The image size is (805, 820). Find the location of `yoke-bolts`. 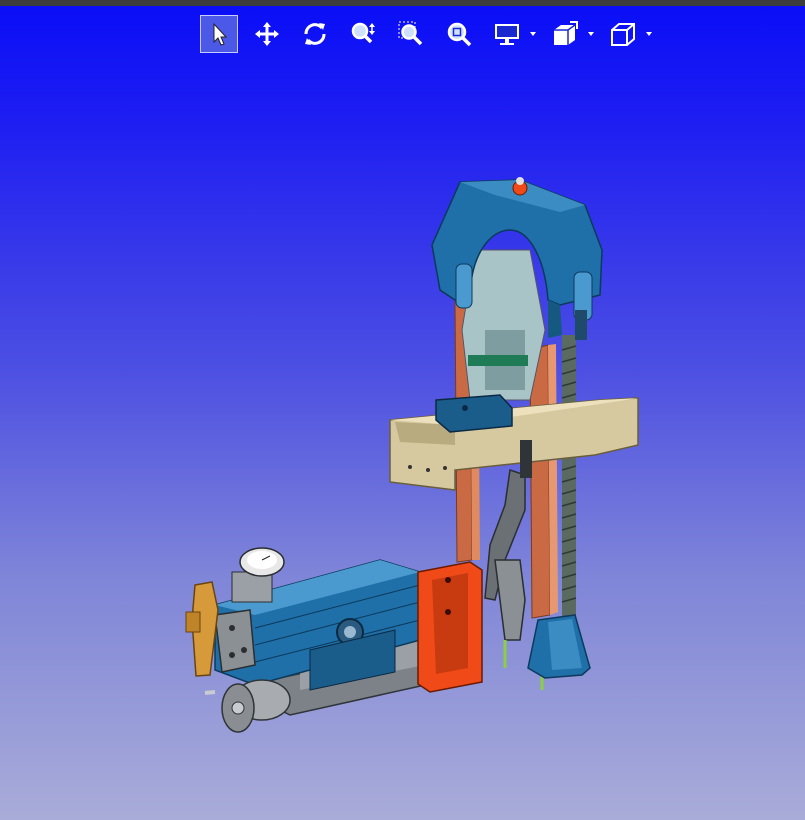

yoke-bolts is located at coordinates (581, 325).